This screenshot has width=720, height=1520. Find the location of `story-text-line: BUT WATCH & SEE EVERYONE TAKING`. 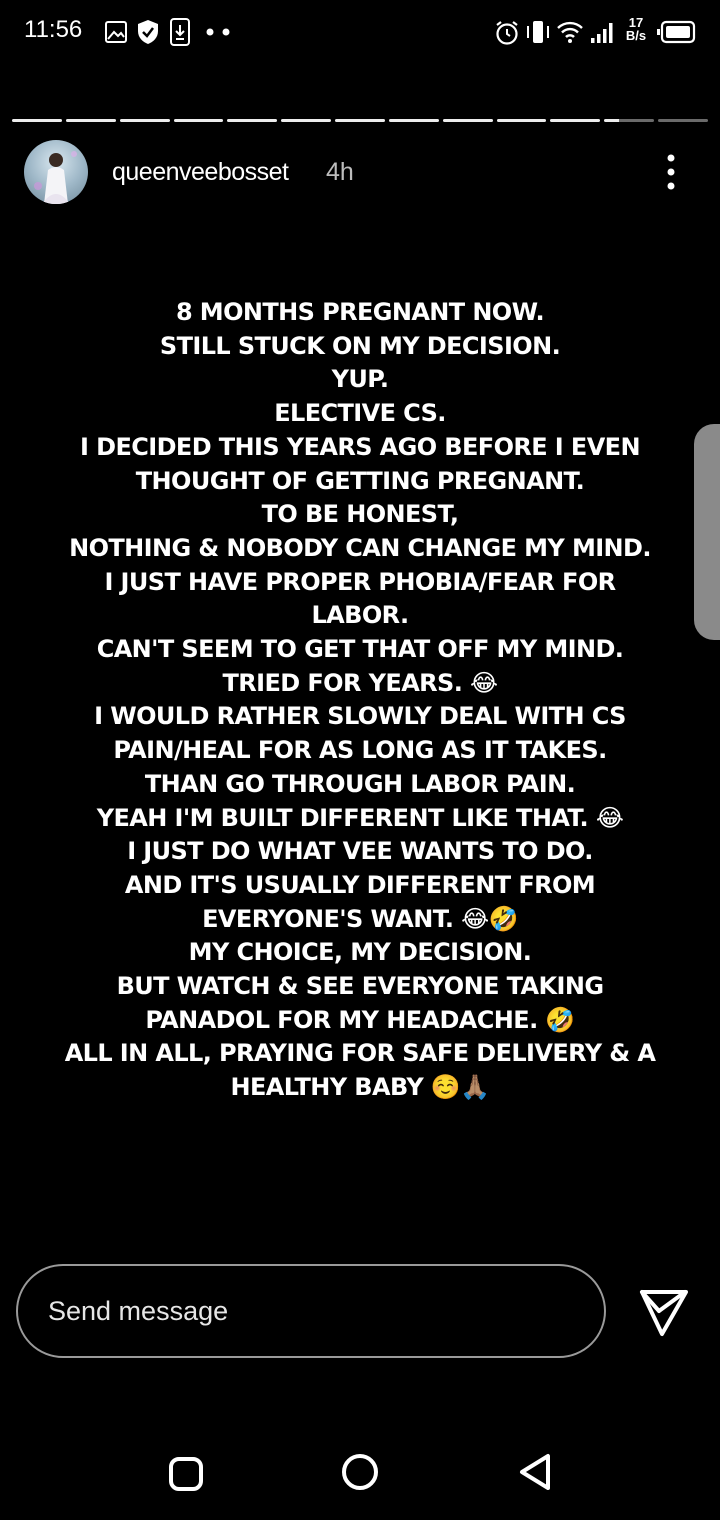

story-text-line: BUT WATCH & SEE EVERYONE TAKING is located at coordinates (360, 986).